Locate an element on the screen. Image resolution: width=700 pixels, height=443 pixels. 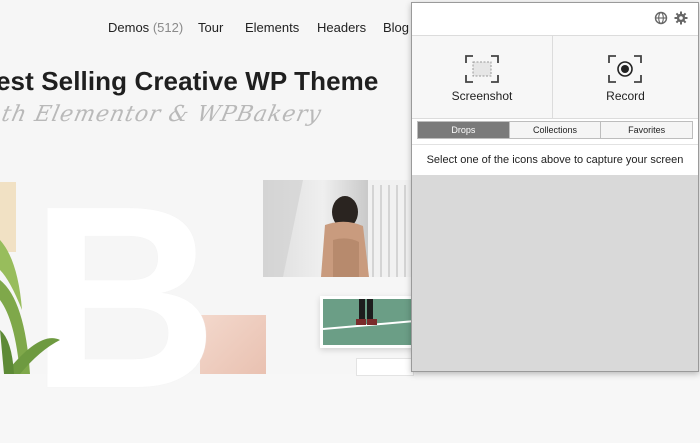
hero-image-court is located at coordinates (369, 322).